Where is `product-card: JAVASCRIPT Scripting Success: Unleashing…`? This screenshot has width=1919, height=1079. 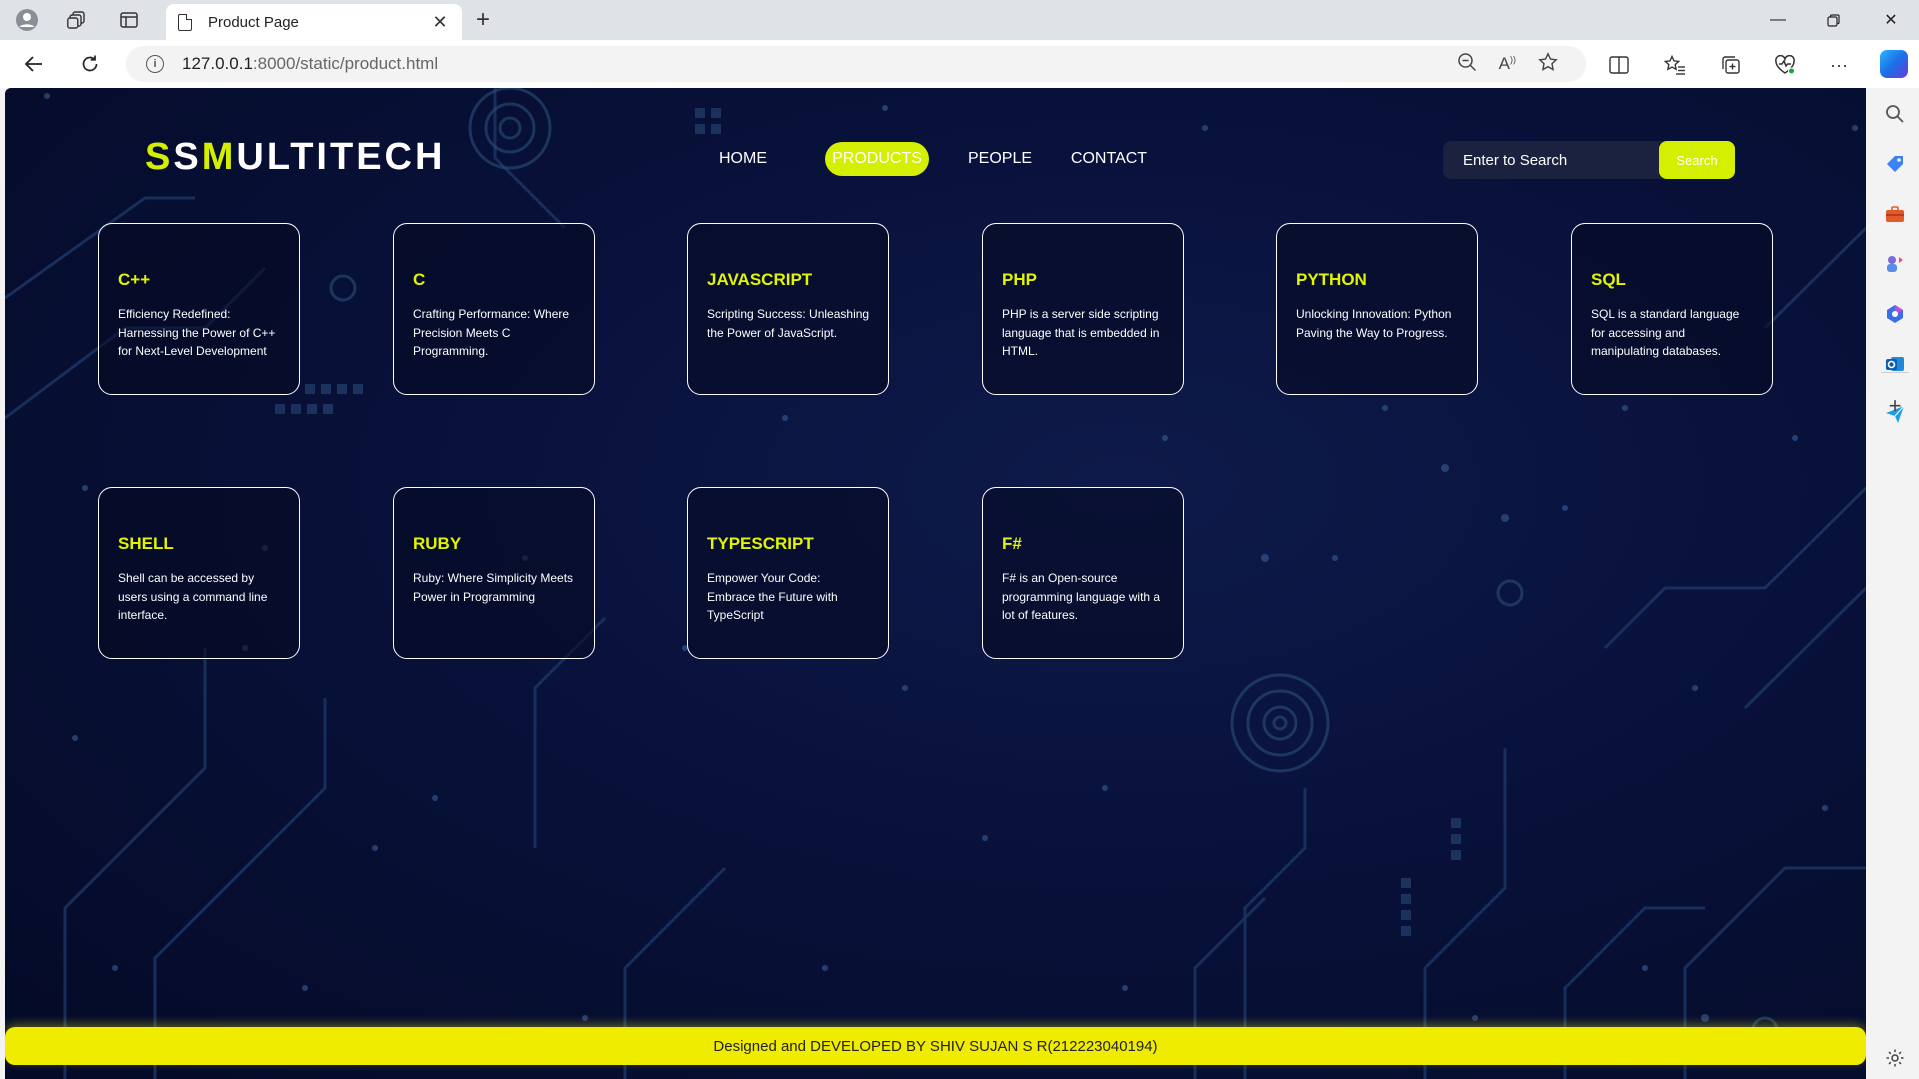 product-card: JAVASCRIPT Scripting Success: Unleashing… is located at coordinates (788, 309).